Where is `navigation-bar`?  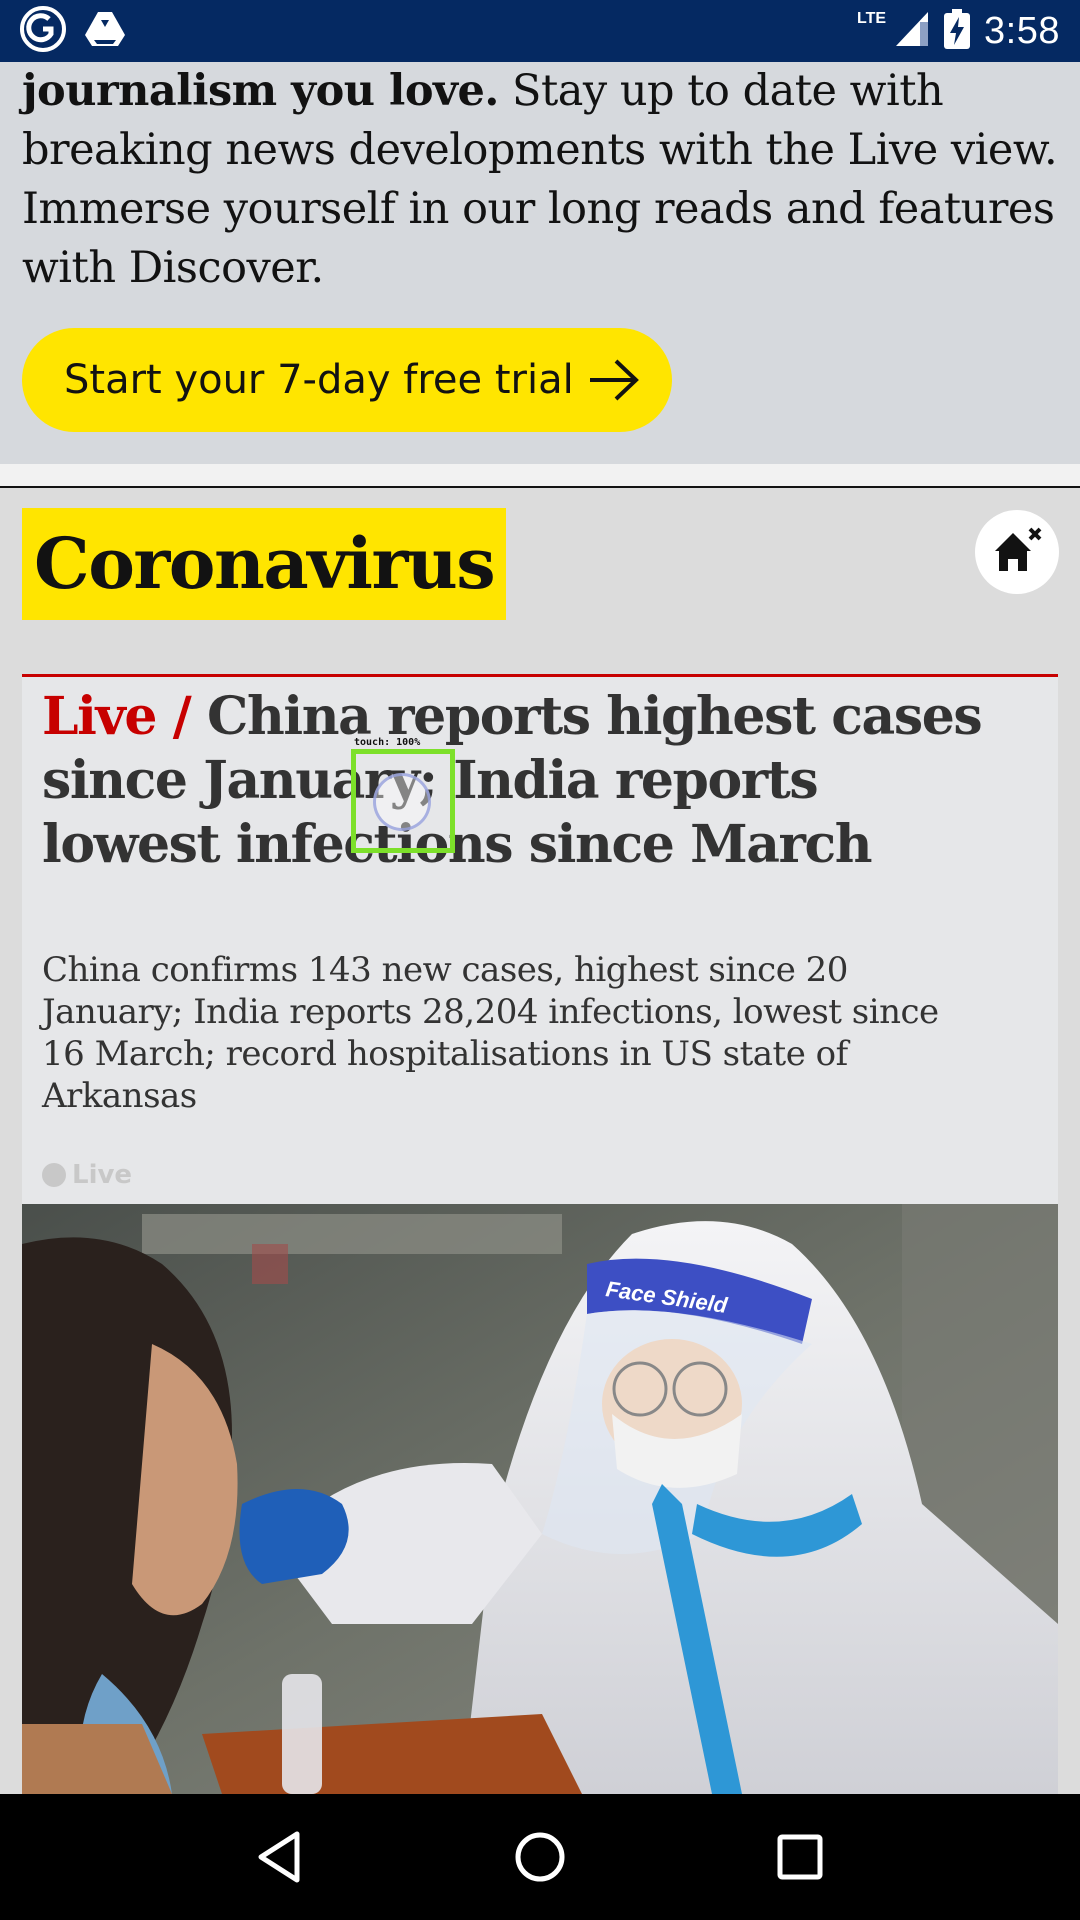 navigation-bar is located at coordinates (540, 1857).